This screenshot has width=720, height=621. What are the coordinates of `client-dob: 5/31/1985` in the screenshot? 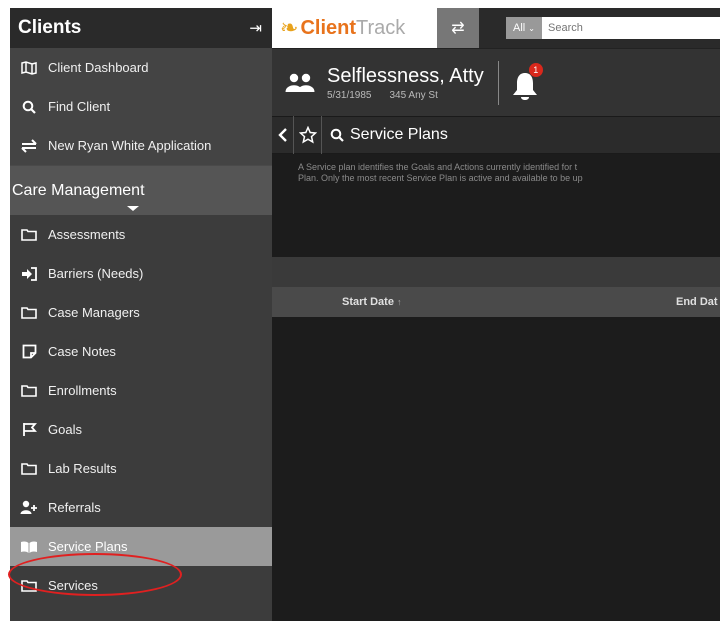 It's located at (349, 95).